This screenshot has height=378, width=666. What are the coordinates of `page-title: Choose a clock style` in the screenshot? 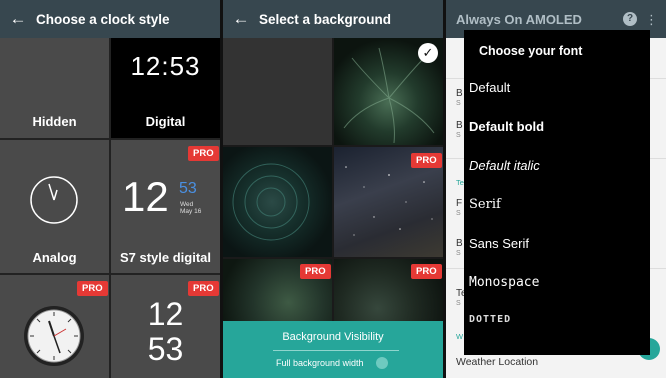 It's located at (103, 19).